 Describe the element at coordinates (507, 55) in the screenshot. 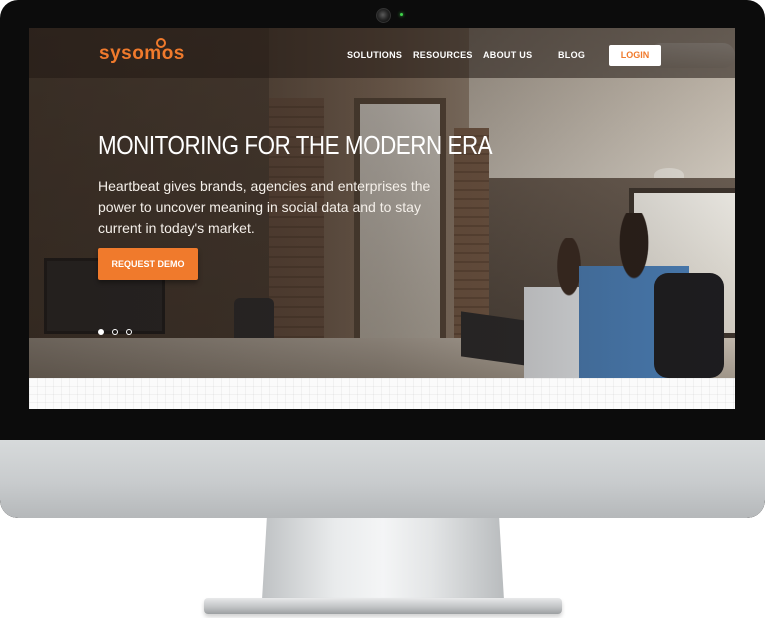

I see `nav-item-about-us: ABOUT US` at that location.